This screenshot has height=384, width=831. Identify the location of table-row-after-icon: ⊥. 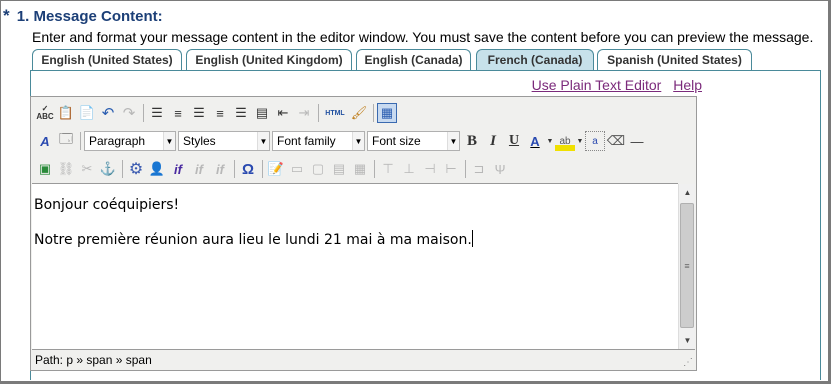
(409, 169).